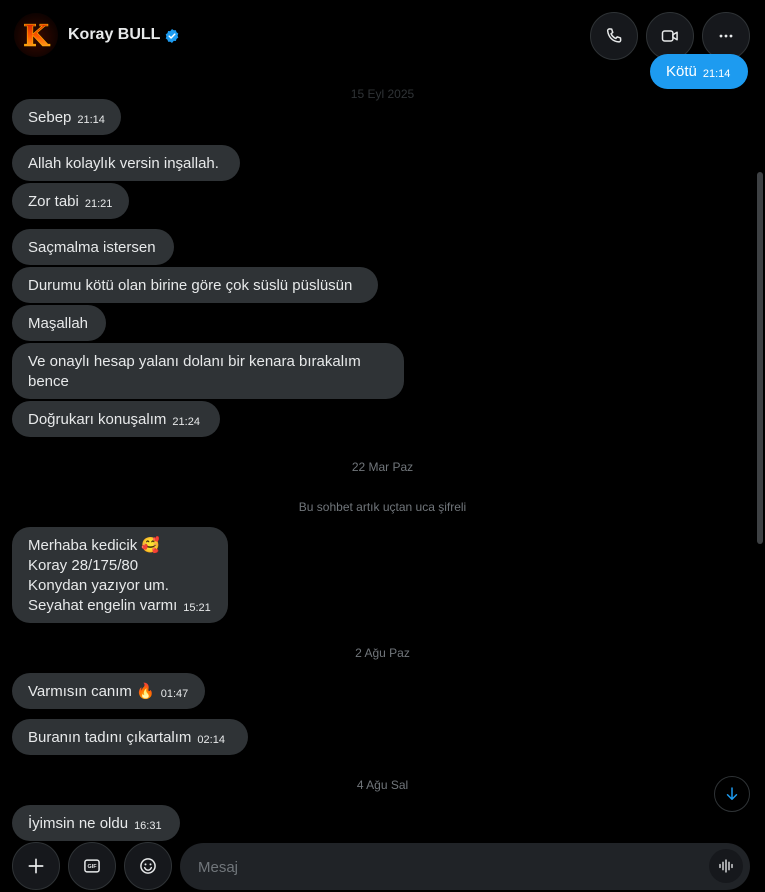 Image resolution: width=765 pixels, height=892 pixels. I want to click on incoming-message: Zor tabi 21:21, so click(70, 201).